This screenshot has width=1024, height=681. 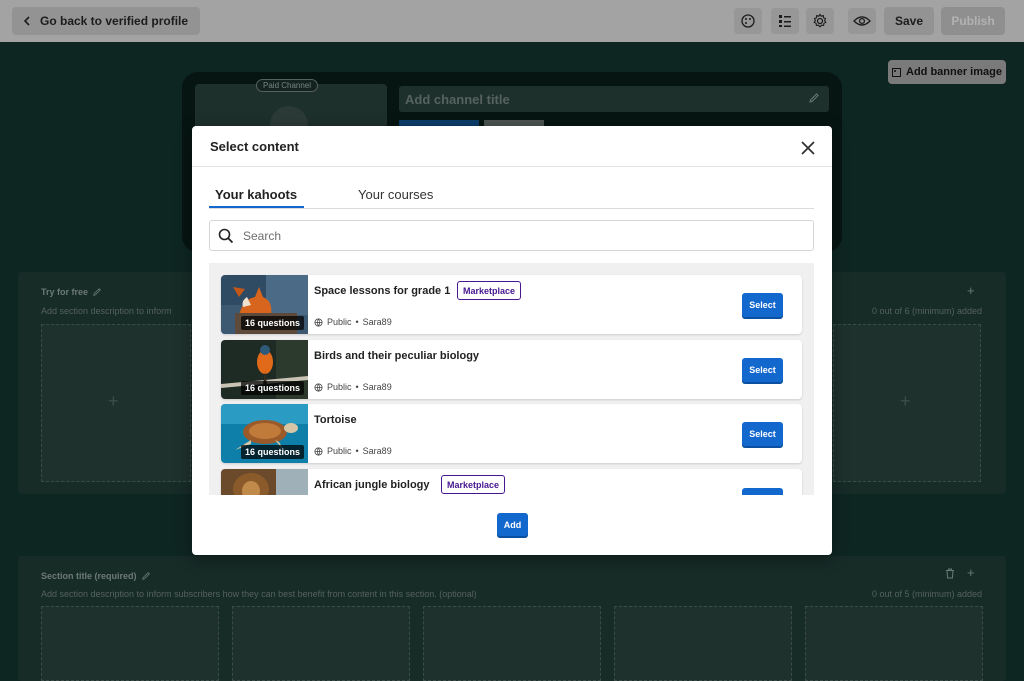 I want to click on add-banner-image-label: Add banner image, so click(x=954, y=72).